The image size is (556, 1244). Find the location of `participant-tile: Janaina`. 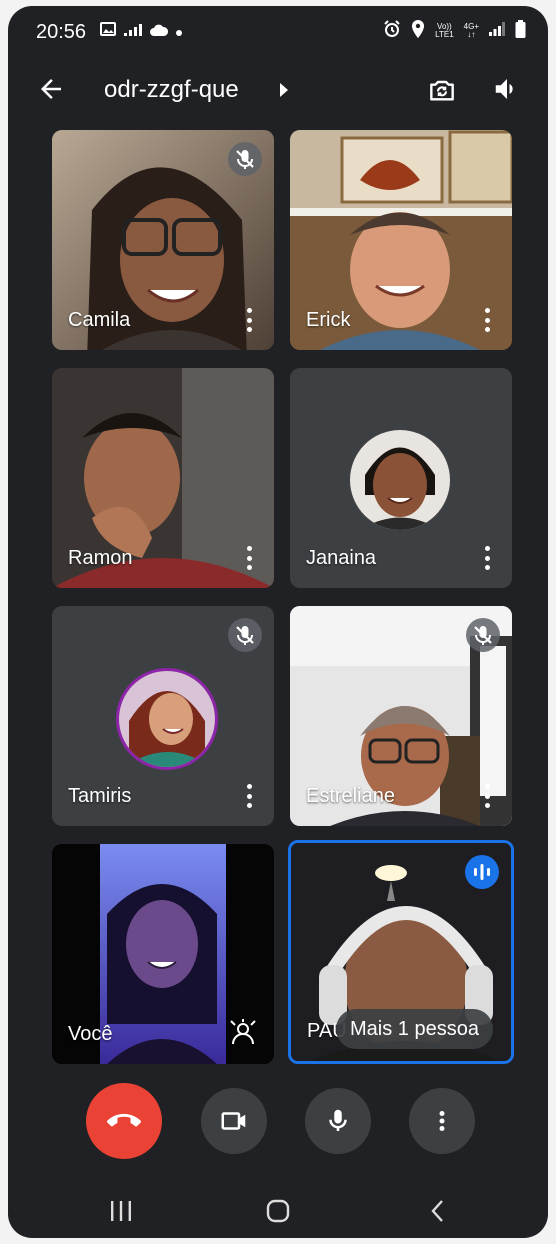

participant-tile: Janaina is located at coordinates (401, 478).